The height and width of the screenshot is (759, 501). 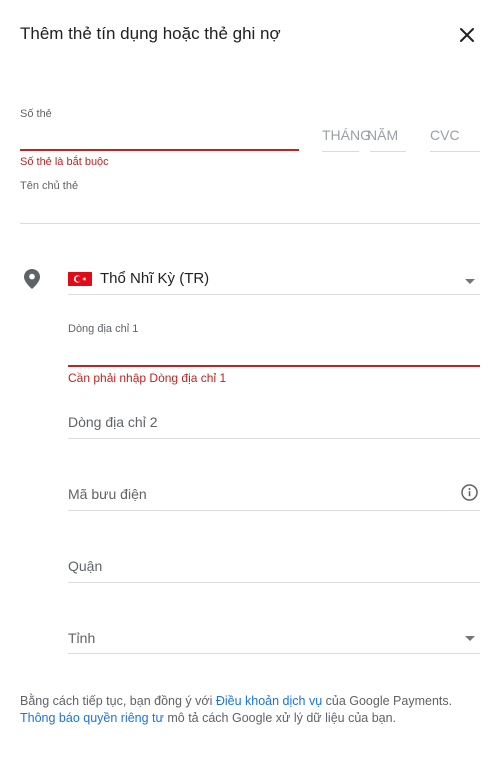 I want to click on cvc-input: CVC, so click(x=445, y=135).